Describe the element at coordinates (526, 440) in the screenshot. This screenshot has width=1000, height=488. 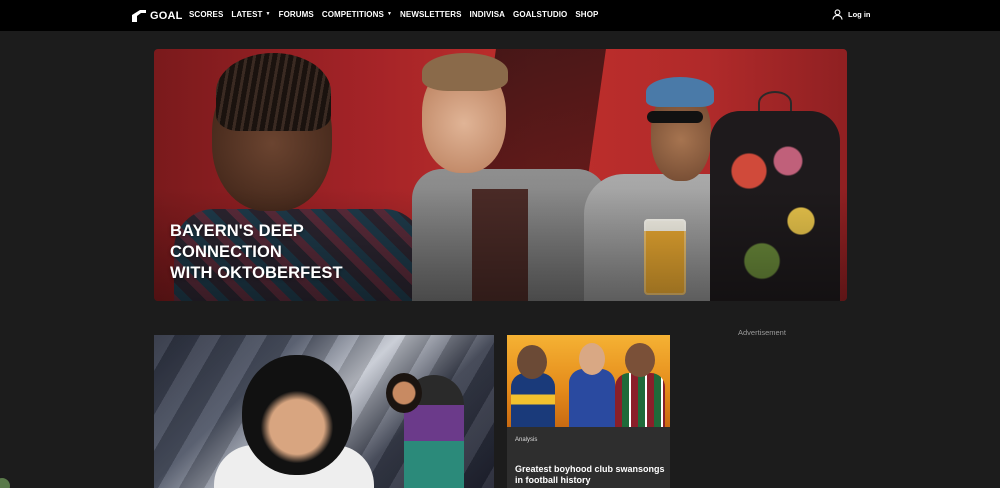
I see `article-category: Analysis` at that location.